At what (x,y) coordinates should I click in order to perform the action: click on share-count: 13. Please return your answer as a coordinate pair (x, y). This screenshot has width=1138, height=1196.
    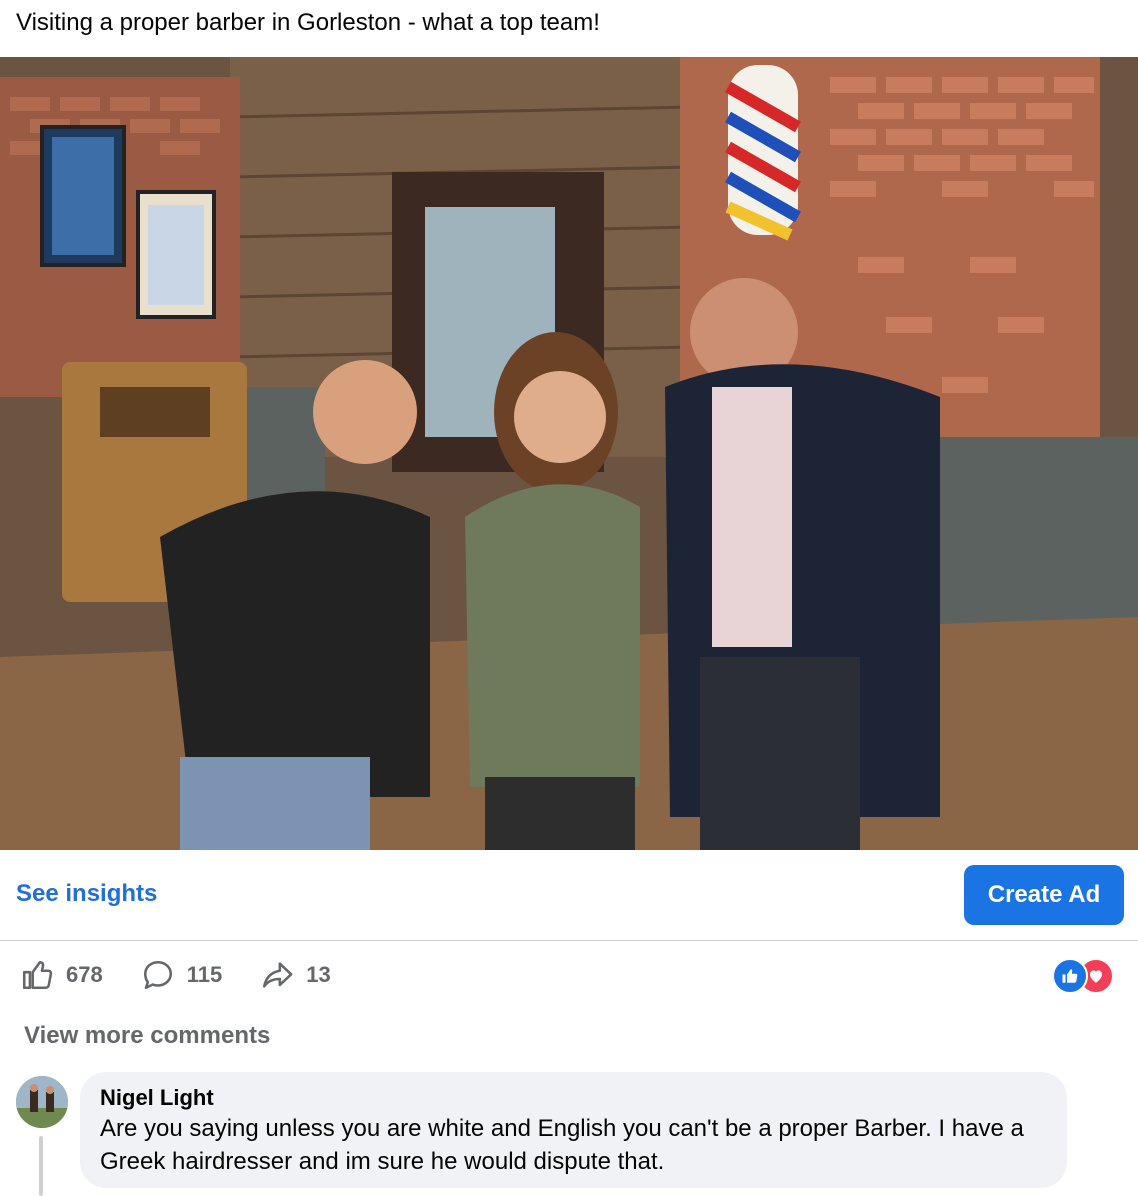
    Looking at the image, I should click on (318, 974).